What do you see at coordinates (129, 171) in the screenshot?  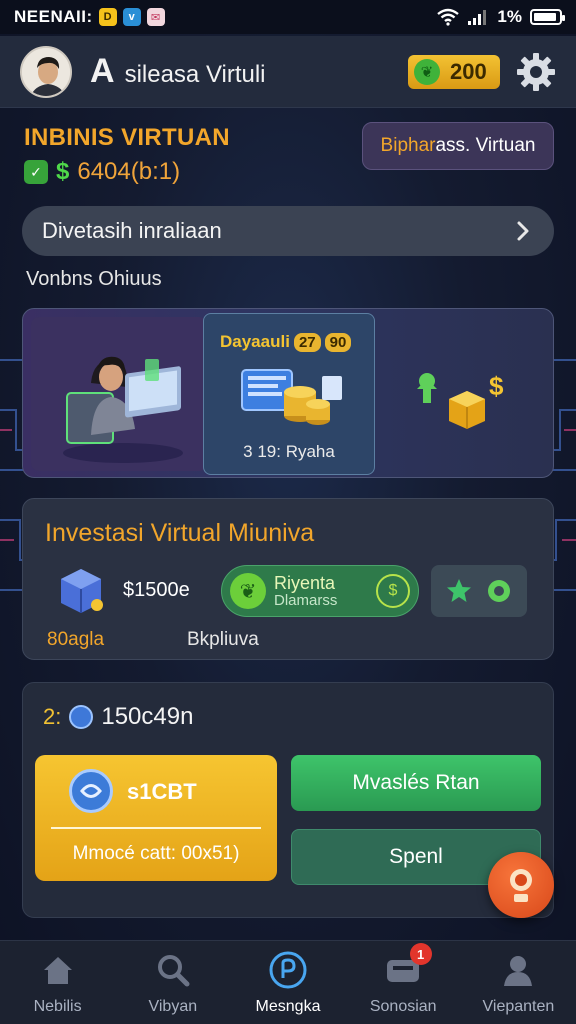 I see `balance-value: 6404(b:1)` at bounding box center [129, 171].